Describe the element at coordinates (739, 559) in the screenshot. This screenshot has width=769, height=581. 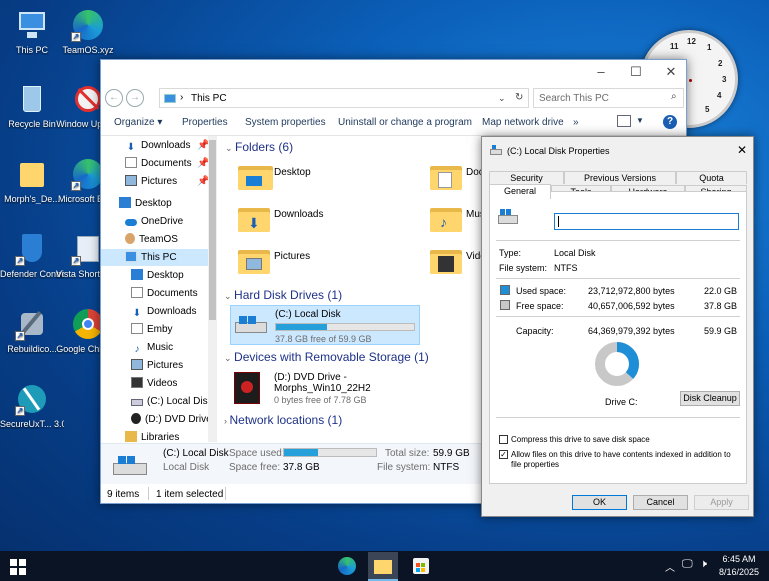
I see `clock-time: 6:45 AM` at that location.